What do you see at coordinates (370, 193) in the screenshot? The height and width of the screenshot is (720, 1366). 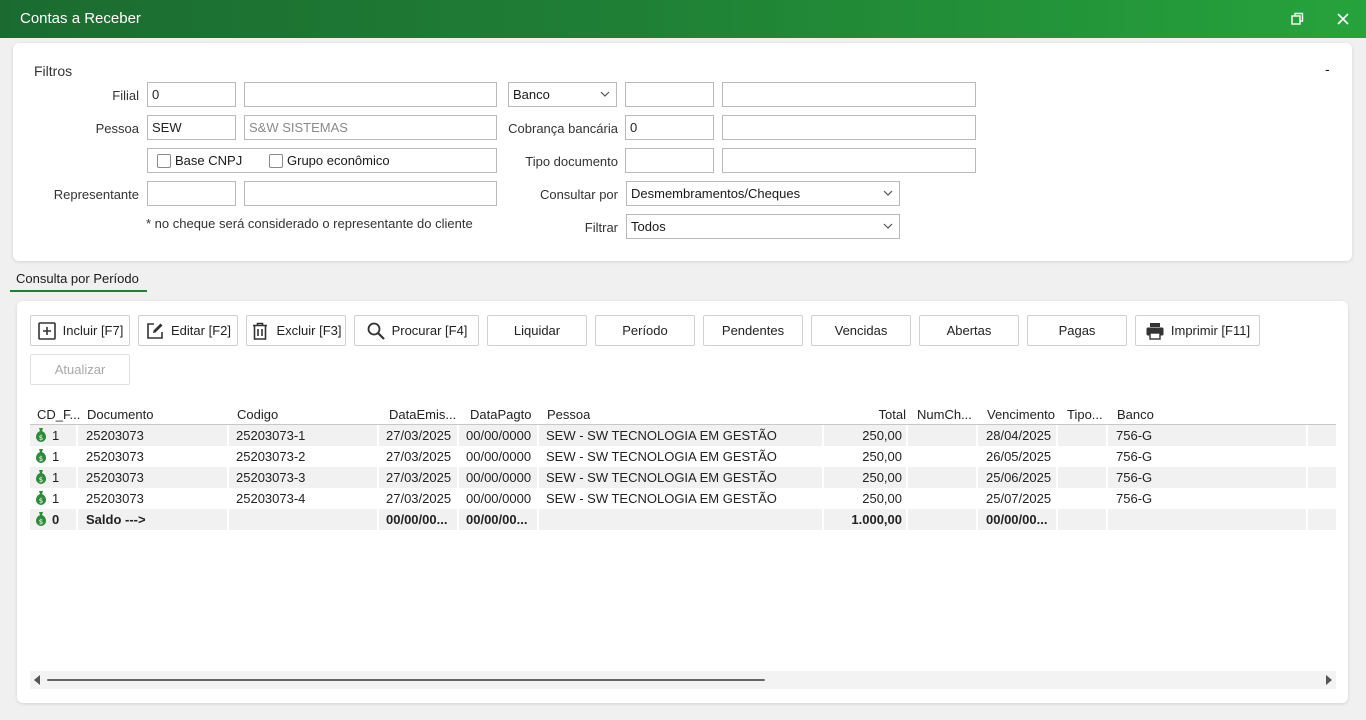 I see `representante-name-field` at bounding box center [370, 193].